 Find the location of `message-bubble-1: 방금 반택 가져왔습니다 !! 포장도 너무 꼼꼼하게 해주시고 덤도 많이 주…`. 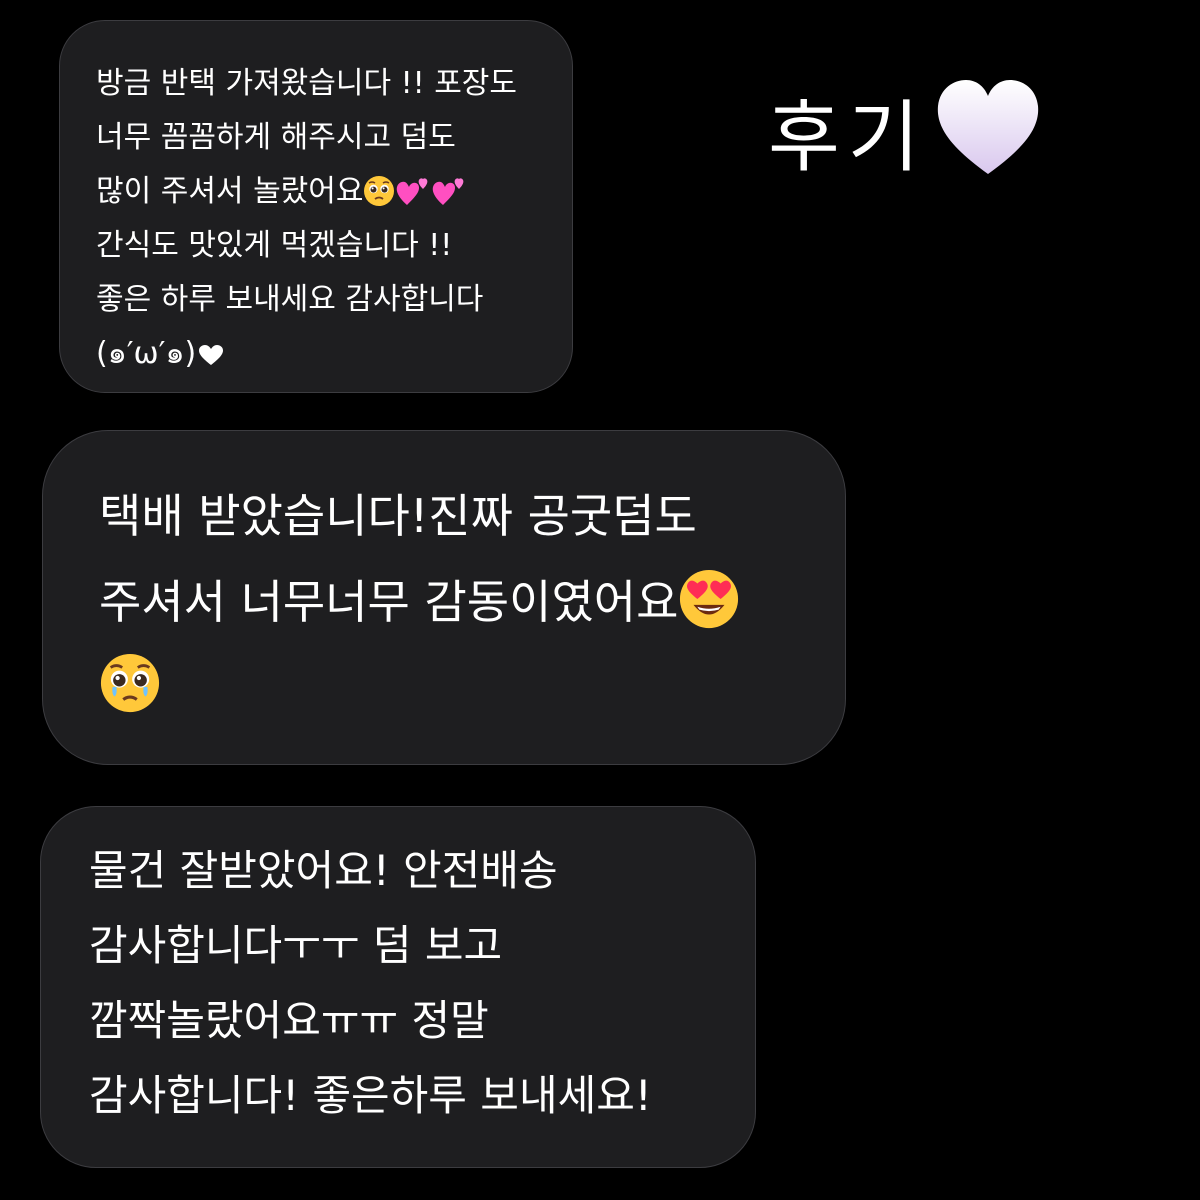

message-bubble-1: 방금 반택 가져왔습니다 !! 포장도 너무 꼼꼼하게 해주시고 덤도 많이 주… is located at coordinates (316, 206).